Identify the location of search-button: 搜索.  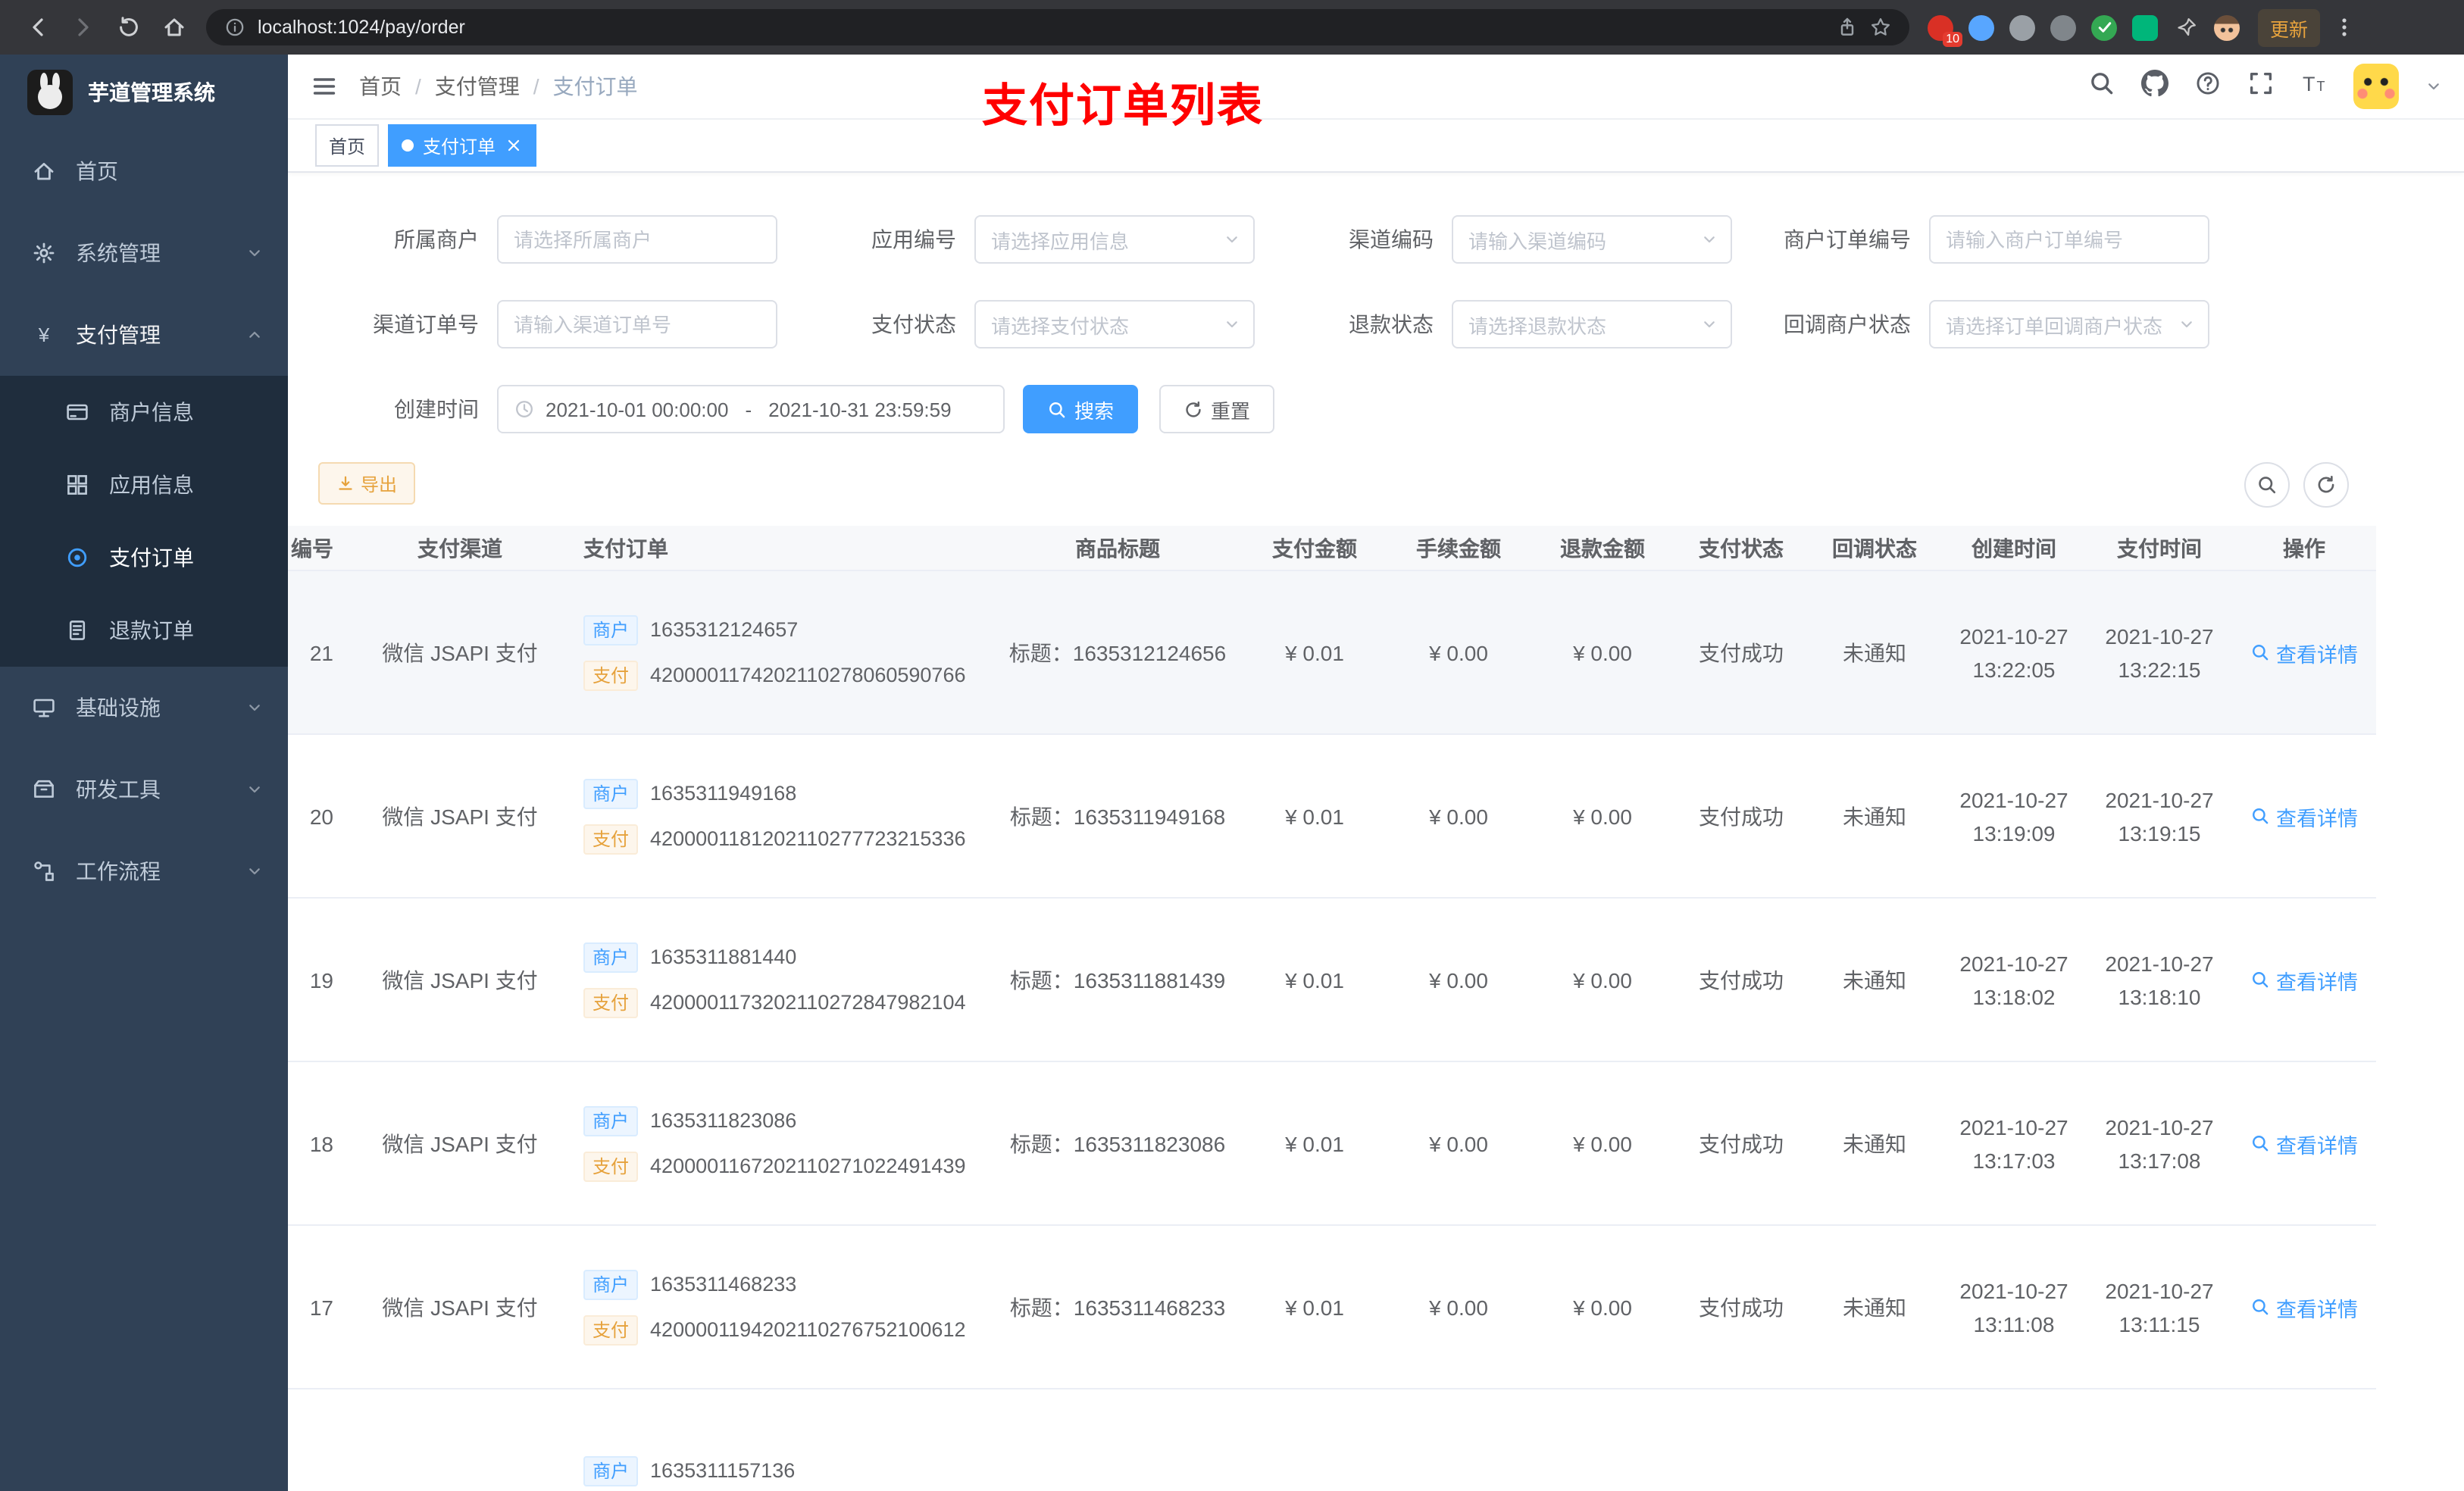
(1081, 409).